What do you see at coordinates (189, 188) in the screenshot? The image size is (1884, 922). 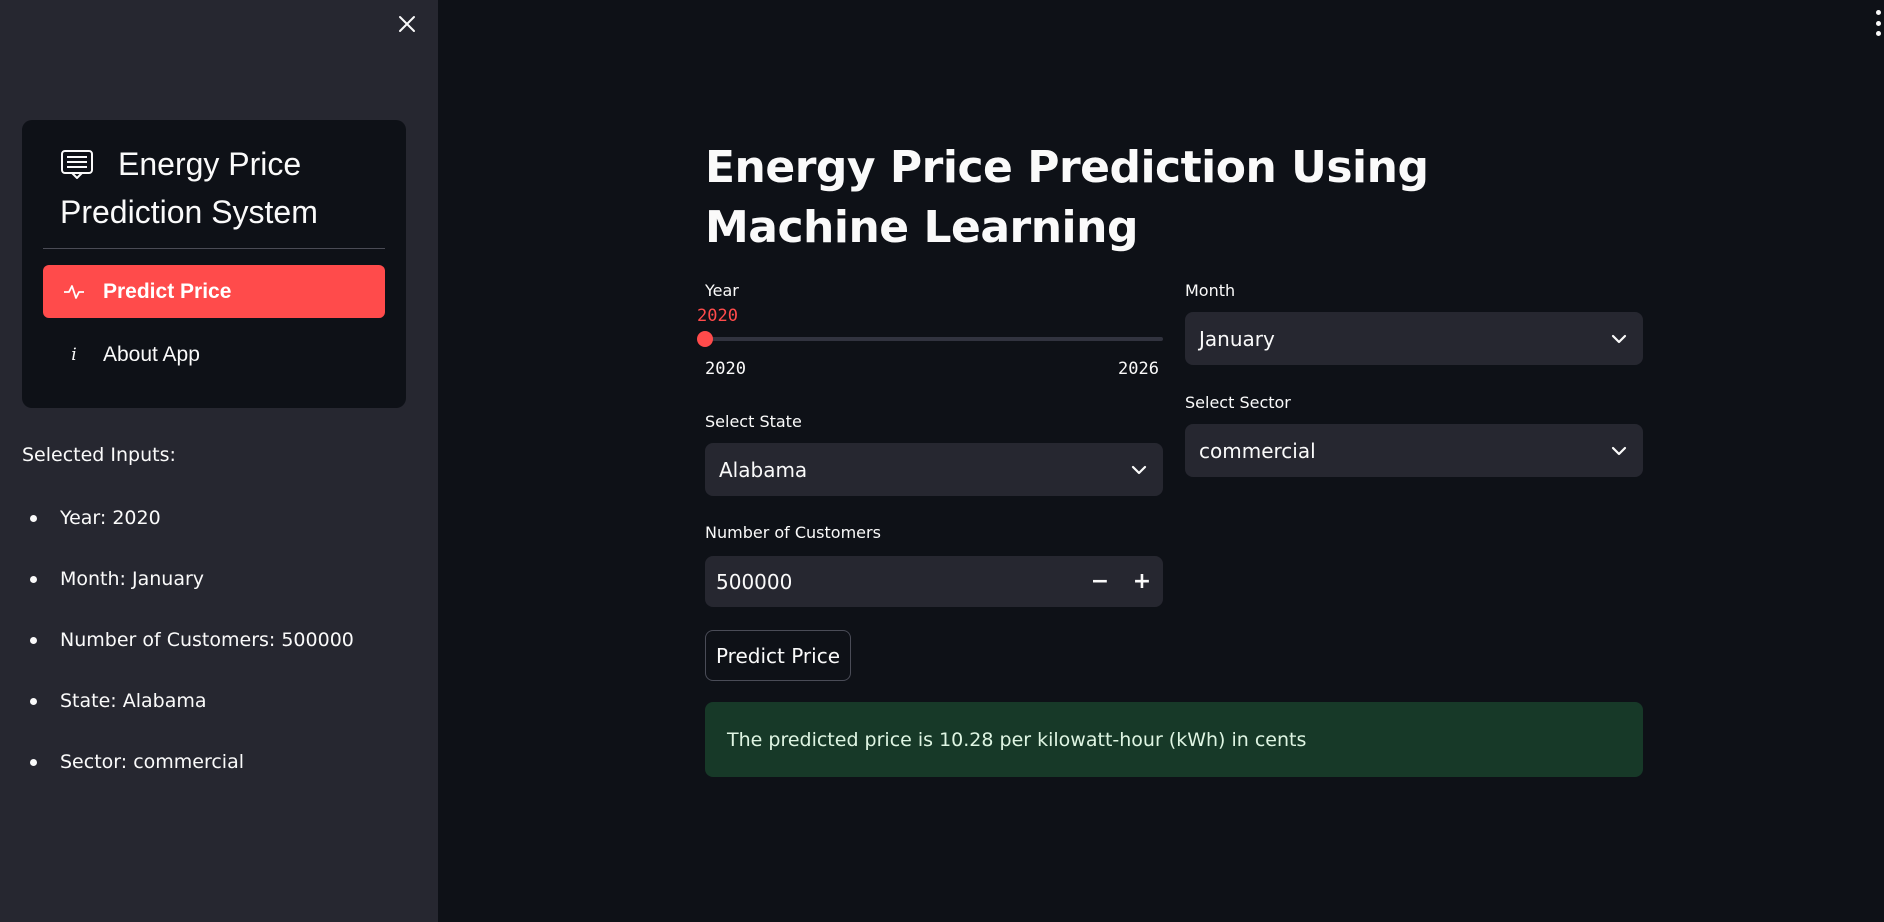 I see `menu-title-text: Energy Price Prediction System` at bounding box center [189, 188].